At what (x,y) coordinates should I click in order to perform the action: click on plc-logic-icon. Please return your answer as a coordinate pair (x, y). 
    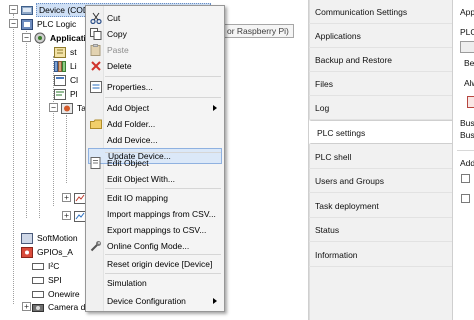
    Looking at the image, I should click on (26, 24).